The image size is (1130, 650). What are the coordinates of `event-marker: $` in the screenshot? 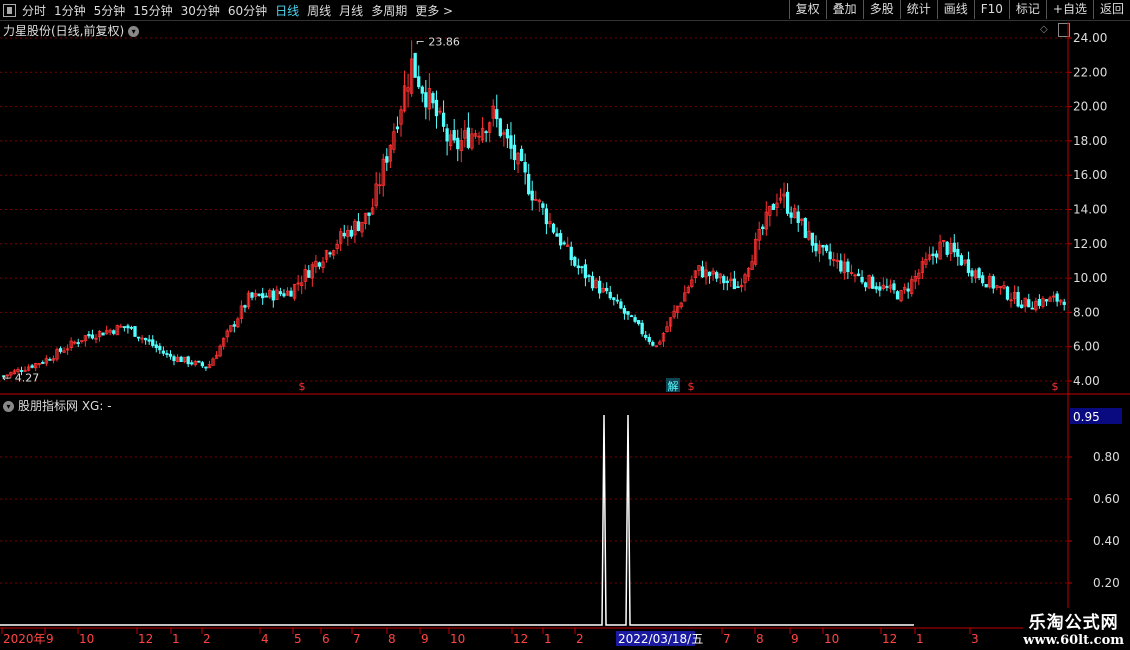 It's located at (302, 386).